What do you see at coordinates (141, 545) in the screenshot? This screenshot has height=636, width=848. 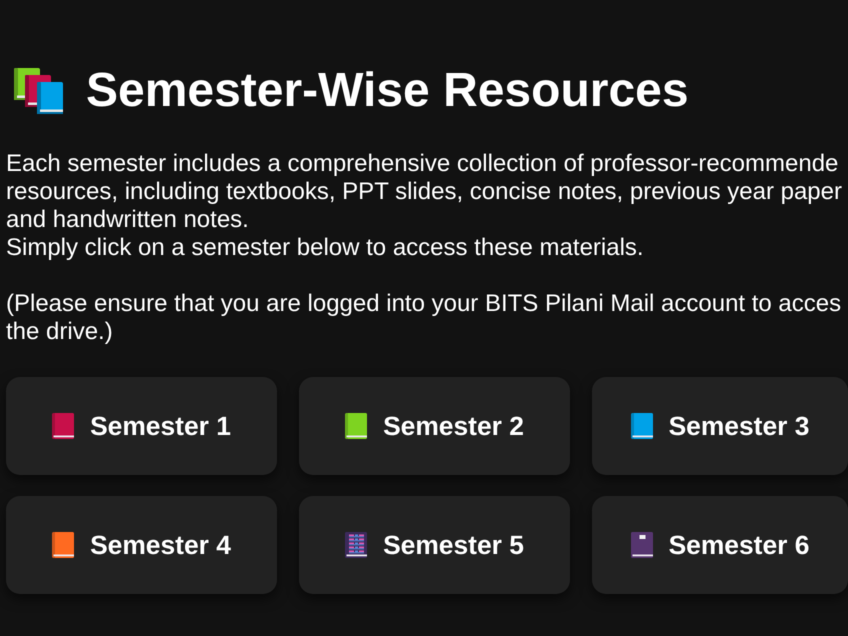 I see `semester-button: Semester 4` at bounding box center [141, 545].